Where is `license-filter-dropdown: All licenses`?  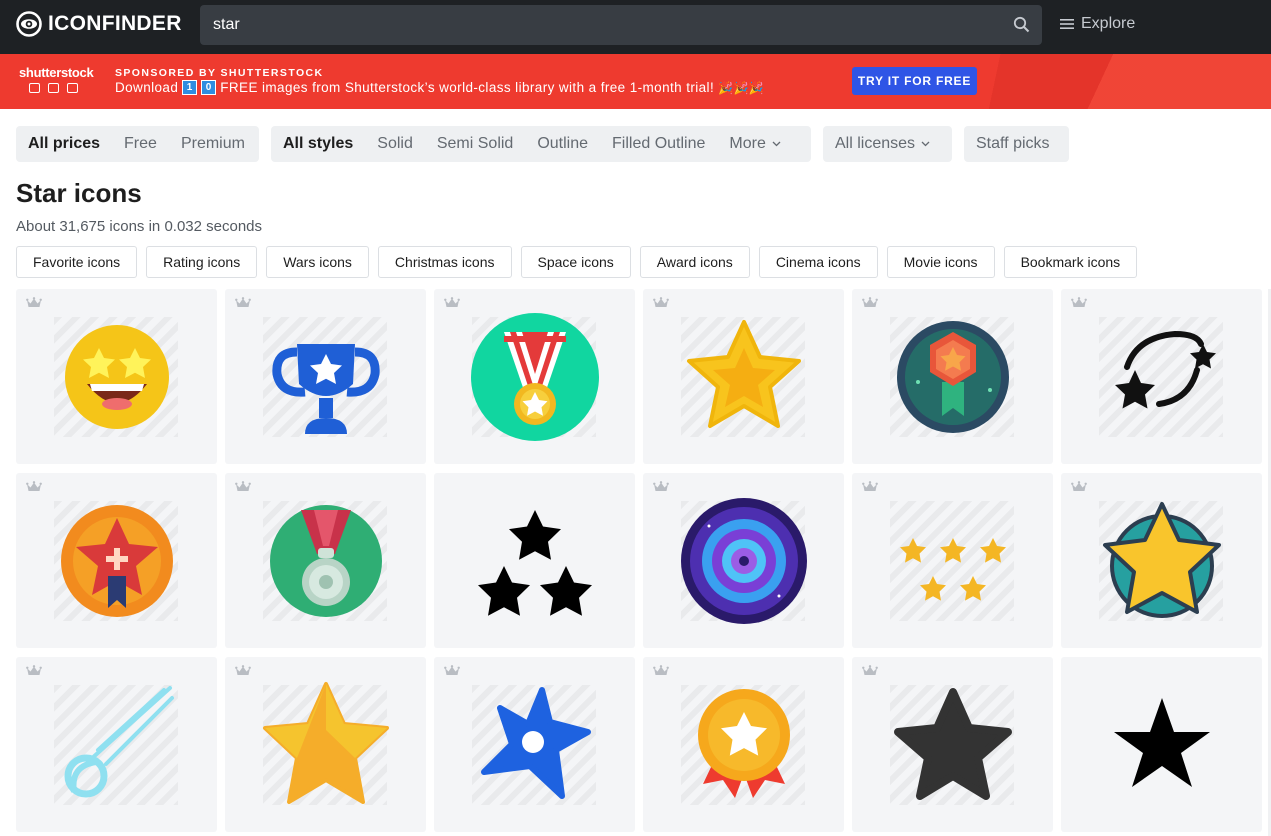 license-filter-dropdown: All licenses is located at coordinates (887, 144).